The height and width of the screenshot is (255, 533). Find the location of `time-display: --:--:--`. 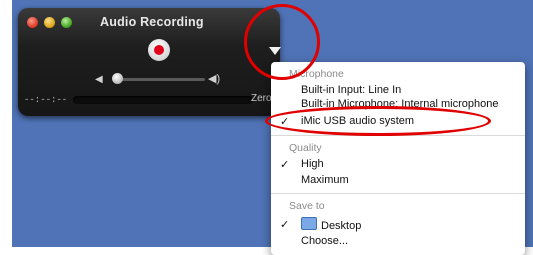

time-display: --:--:-- is located at coordinates (46, 100).